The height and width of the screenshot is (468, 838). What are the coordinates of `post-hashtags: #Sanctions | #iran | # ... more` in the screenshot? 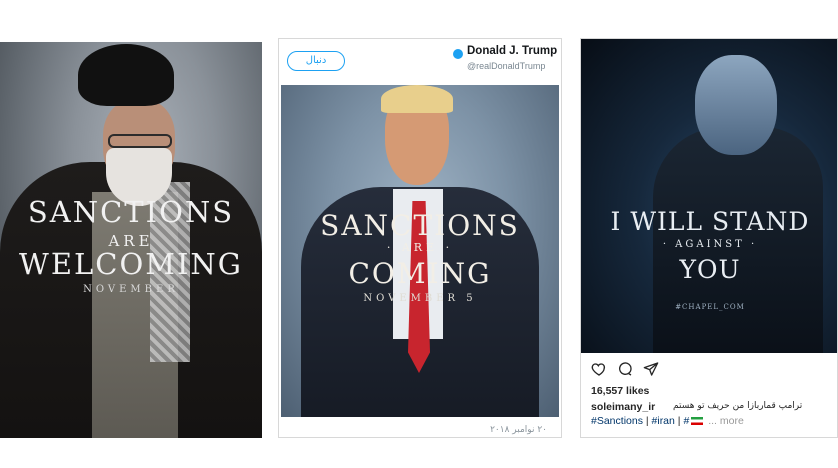 It's located at (667, 421).